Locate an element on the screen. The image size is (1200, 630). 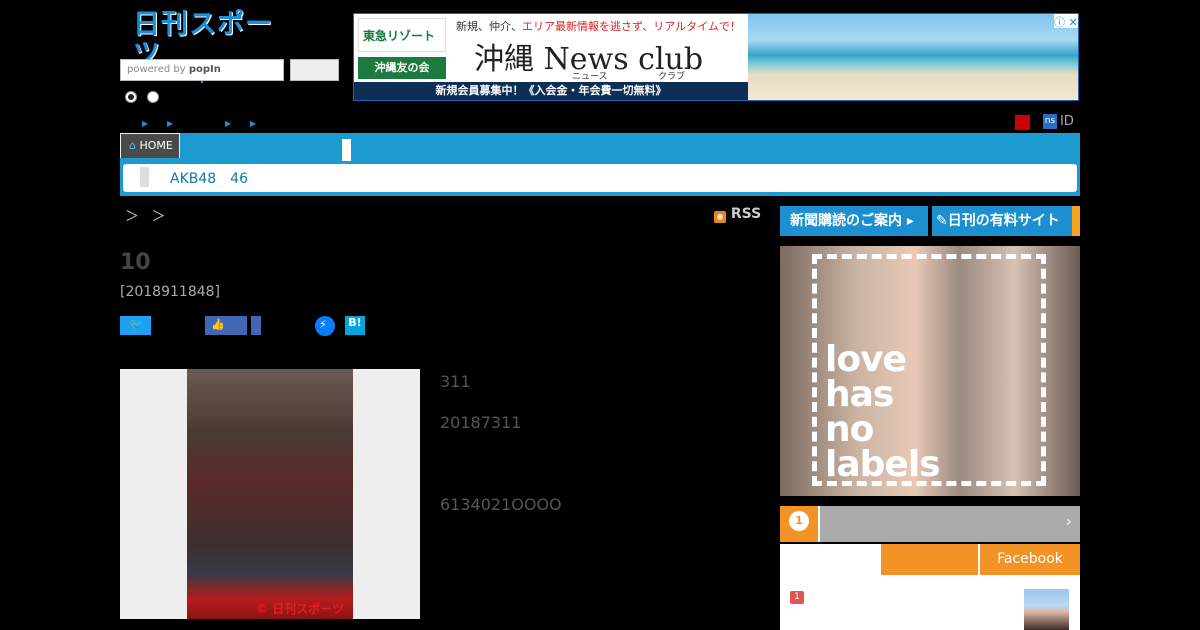
nav-tab-marker is located at coordinates (346, 150).